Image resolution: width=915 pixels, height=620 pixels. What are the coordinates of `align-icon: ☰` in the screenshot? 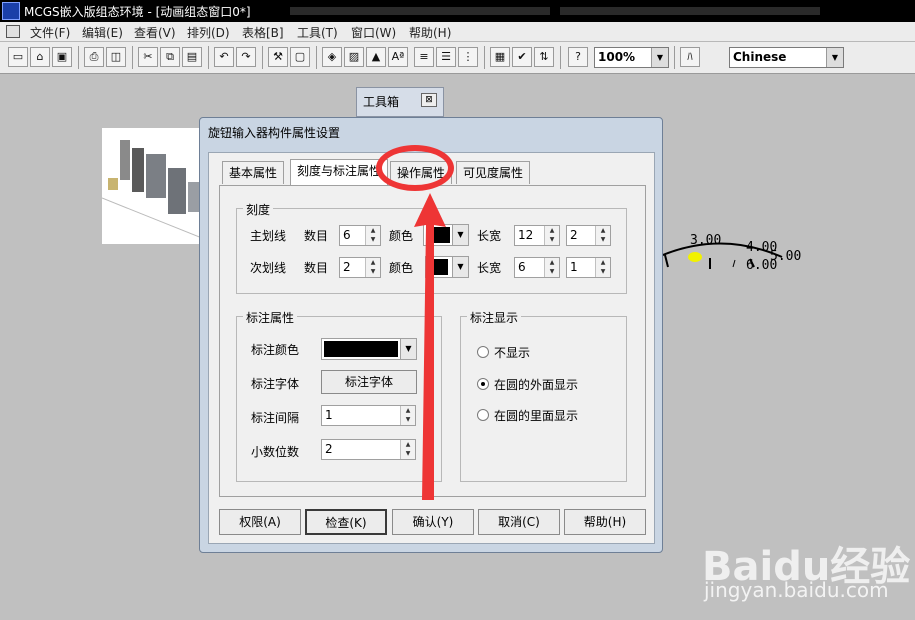 It's located at (446, 56).